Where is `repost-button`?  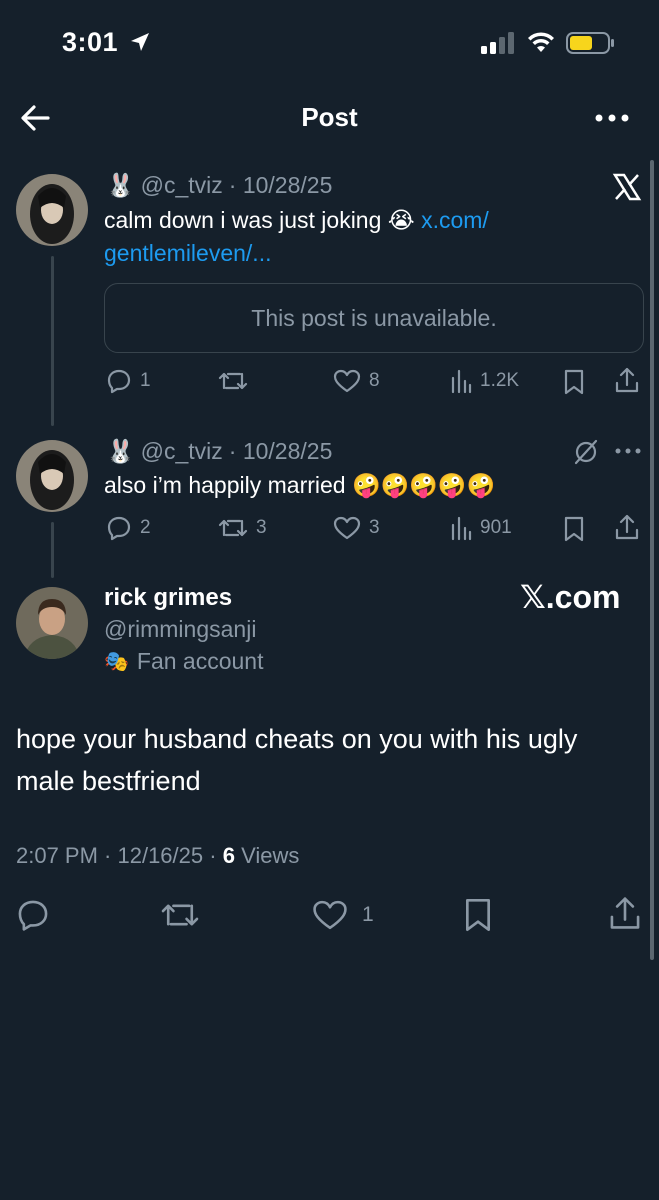
repost-button is located at coordinates (237, 381).